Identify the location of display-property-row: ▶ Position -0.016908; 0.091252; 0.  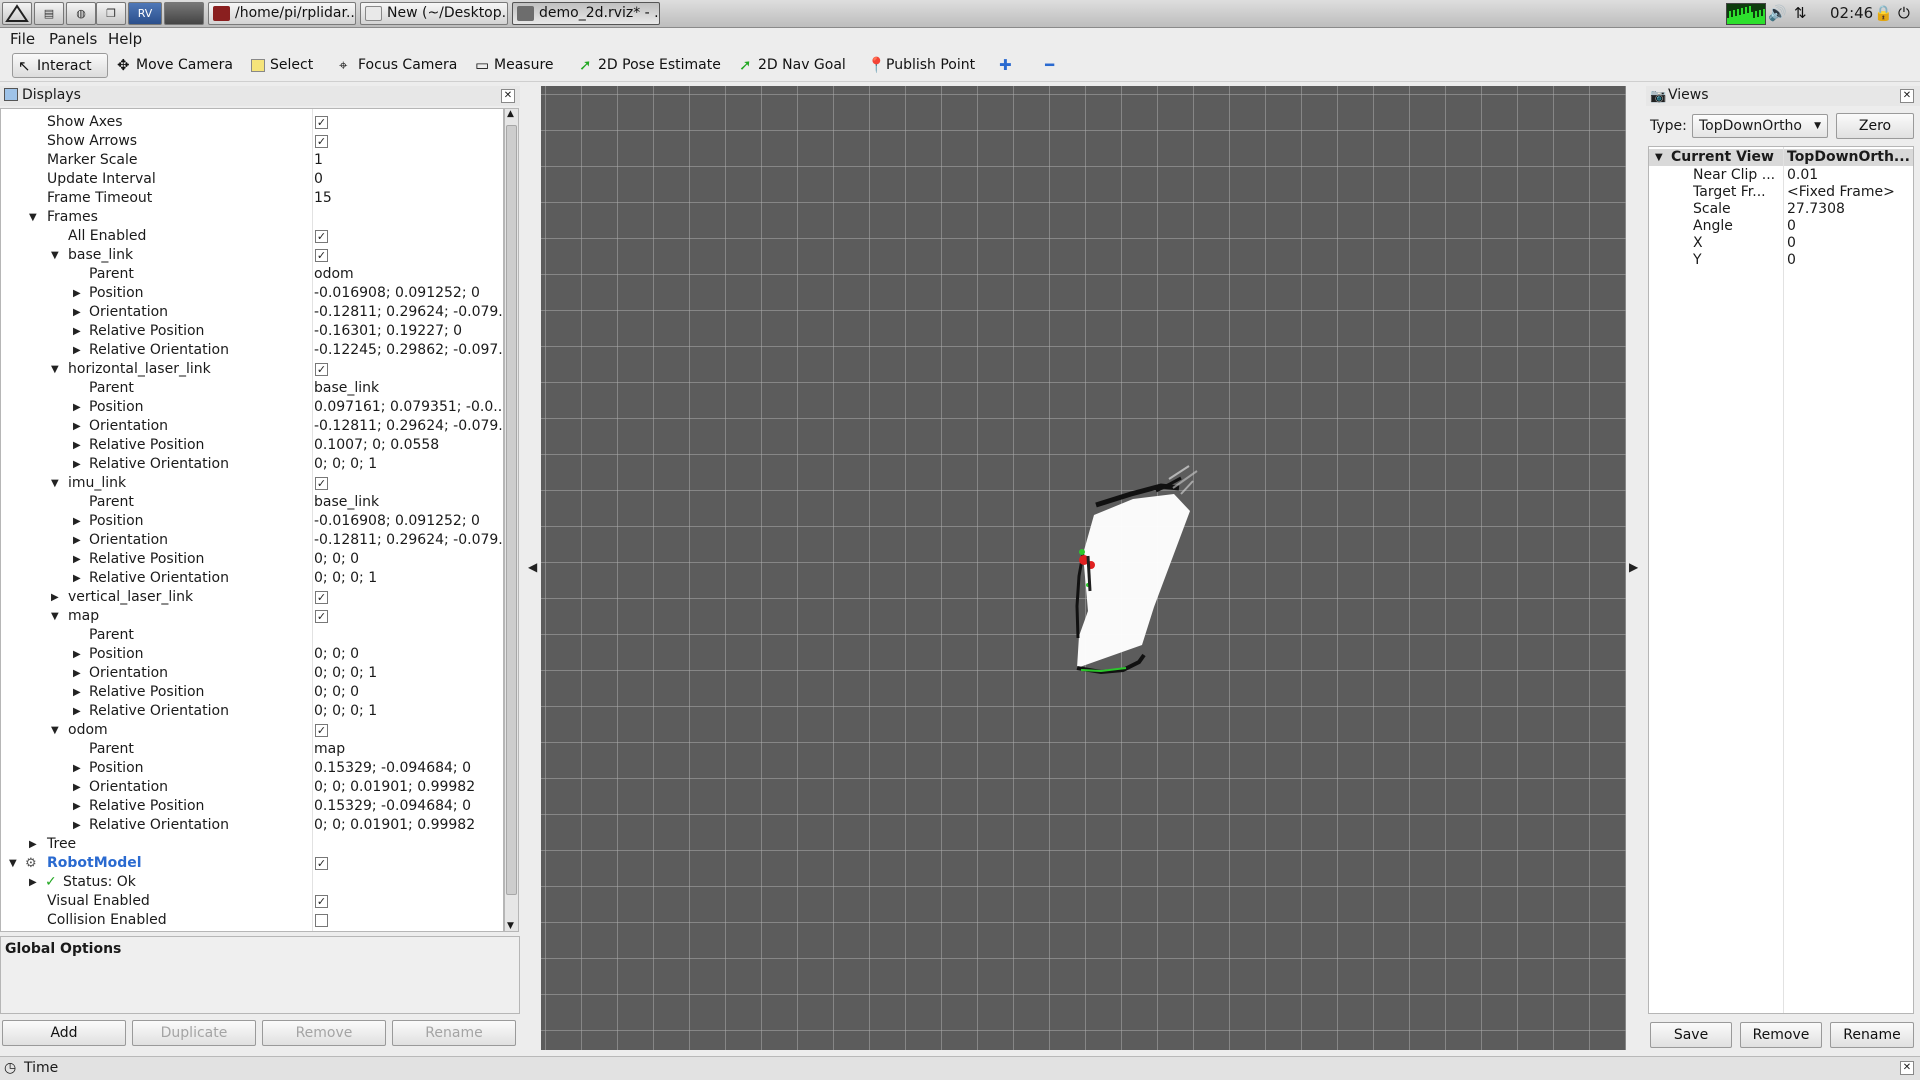
(245, 293).